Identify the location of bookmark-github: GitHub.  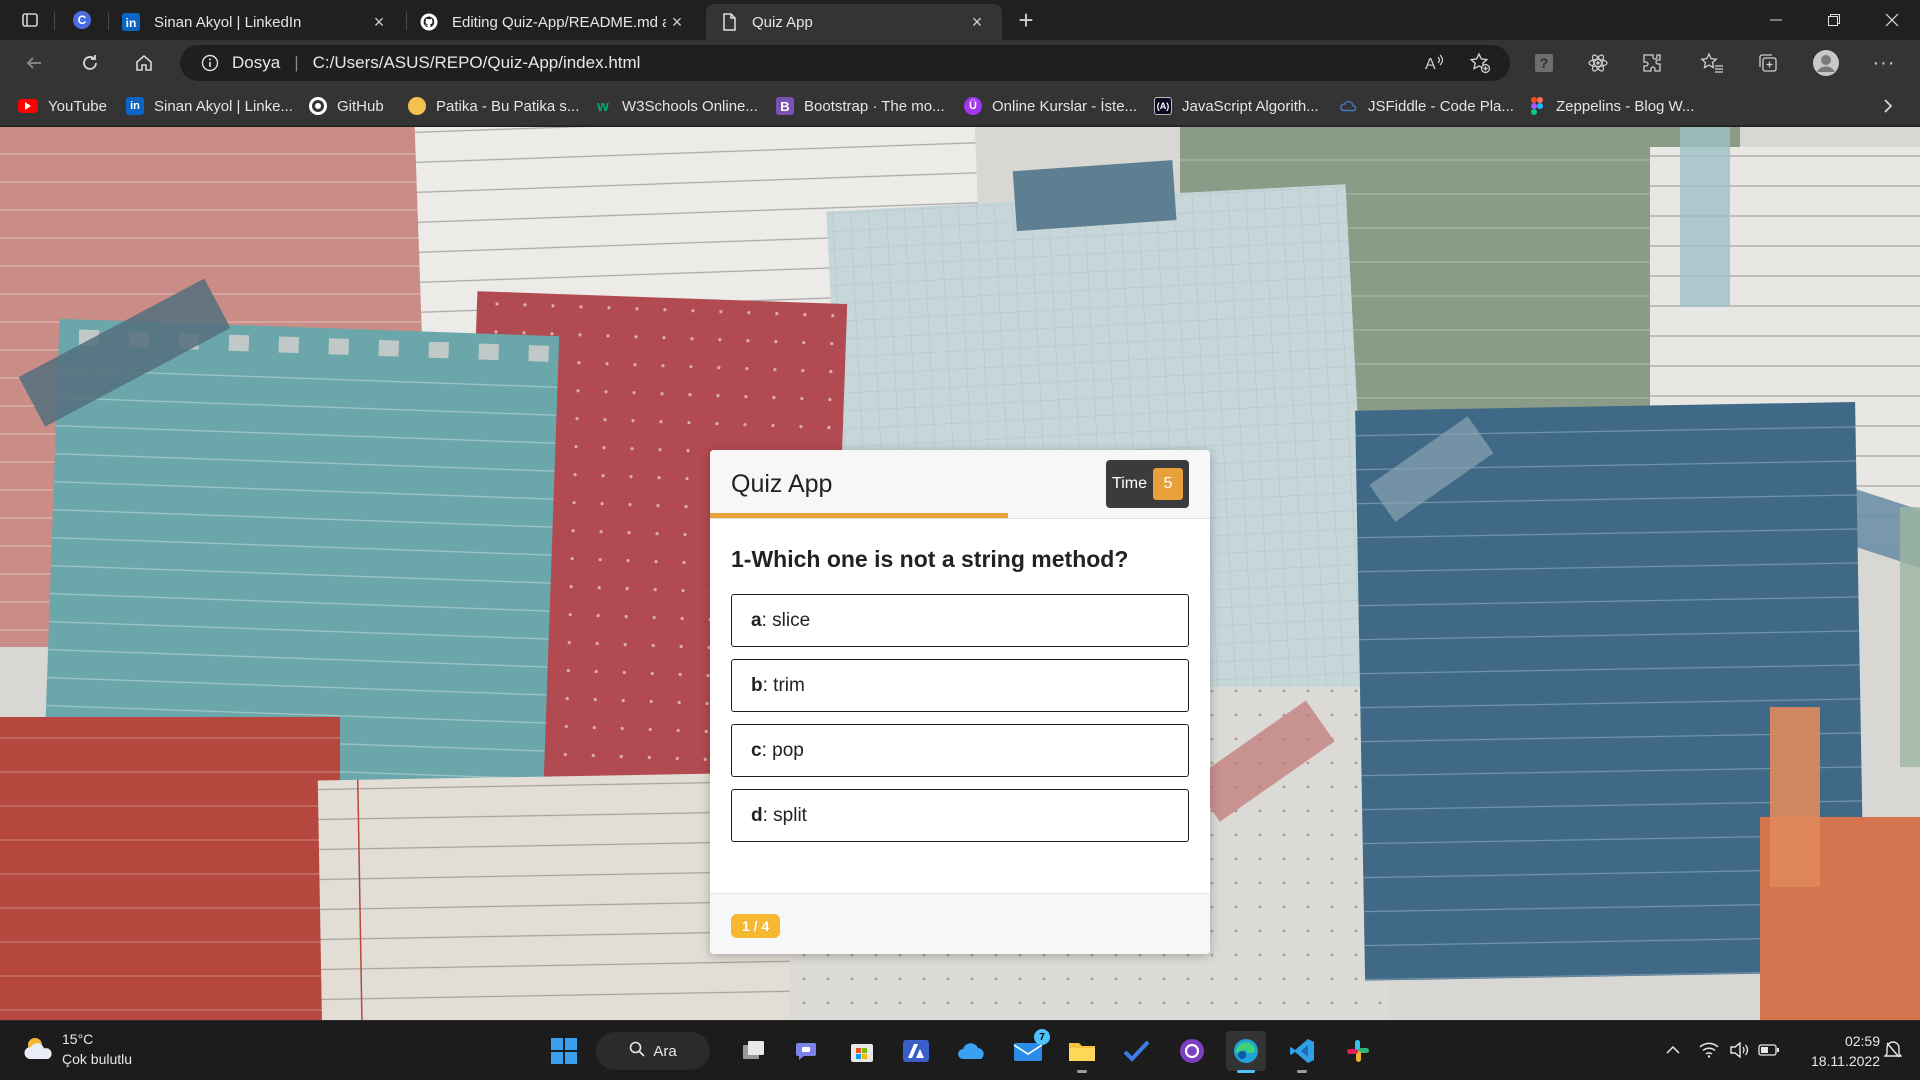
(346, 106).